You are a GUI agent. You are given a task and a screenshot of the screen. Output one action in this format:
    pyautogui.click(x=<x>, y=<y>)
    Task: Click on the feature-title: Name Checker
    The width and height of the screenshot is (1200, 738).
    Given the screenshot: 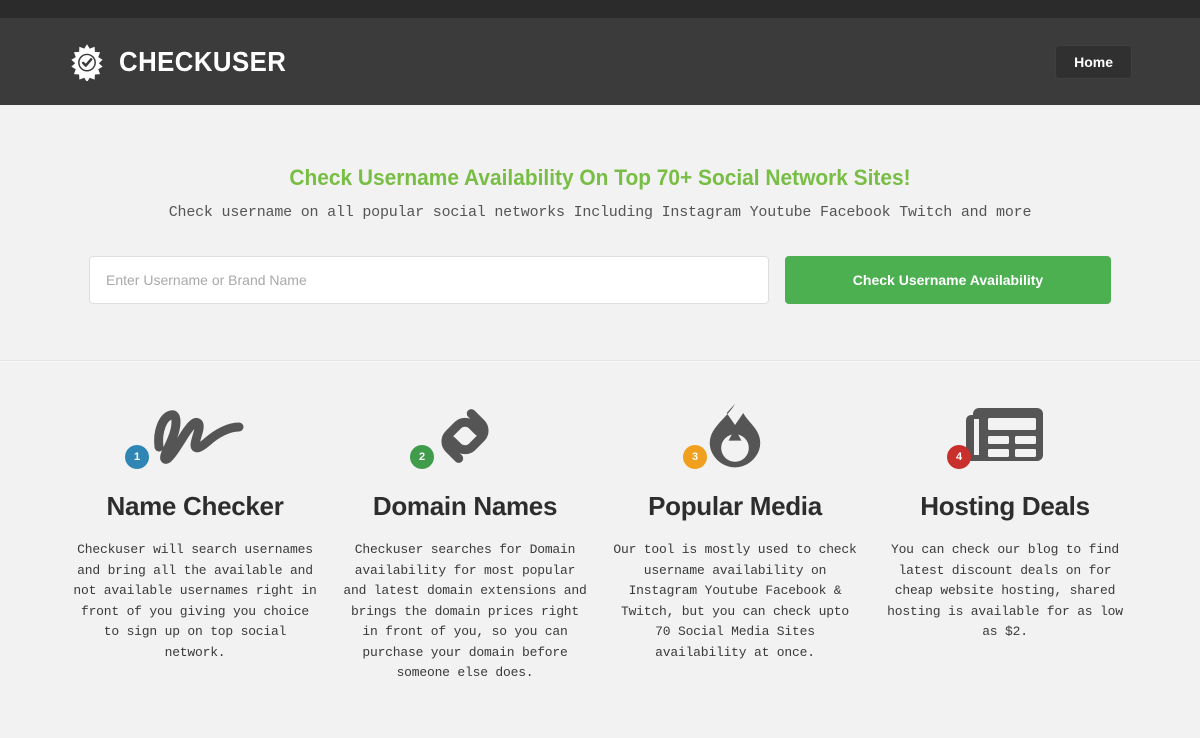 What is the action you would take?
    pyautogui.click(x=195, y=506)
    